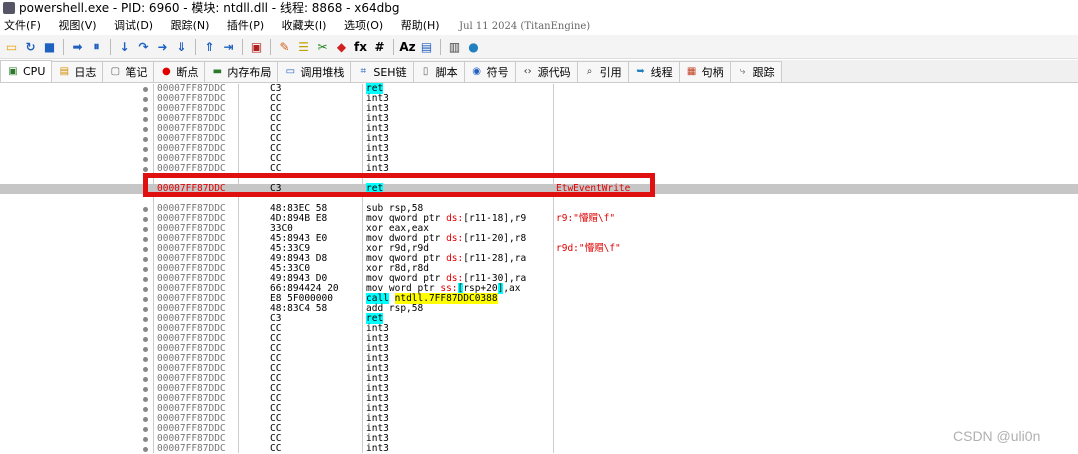 Image resolution: width=1078 pixels, height=454 pixels. I want to click on tab-label: CPU, so click(34, 71).